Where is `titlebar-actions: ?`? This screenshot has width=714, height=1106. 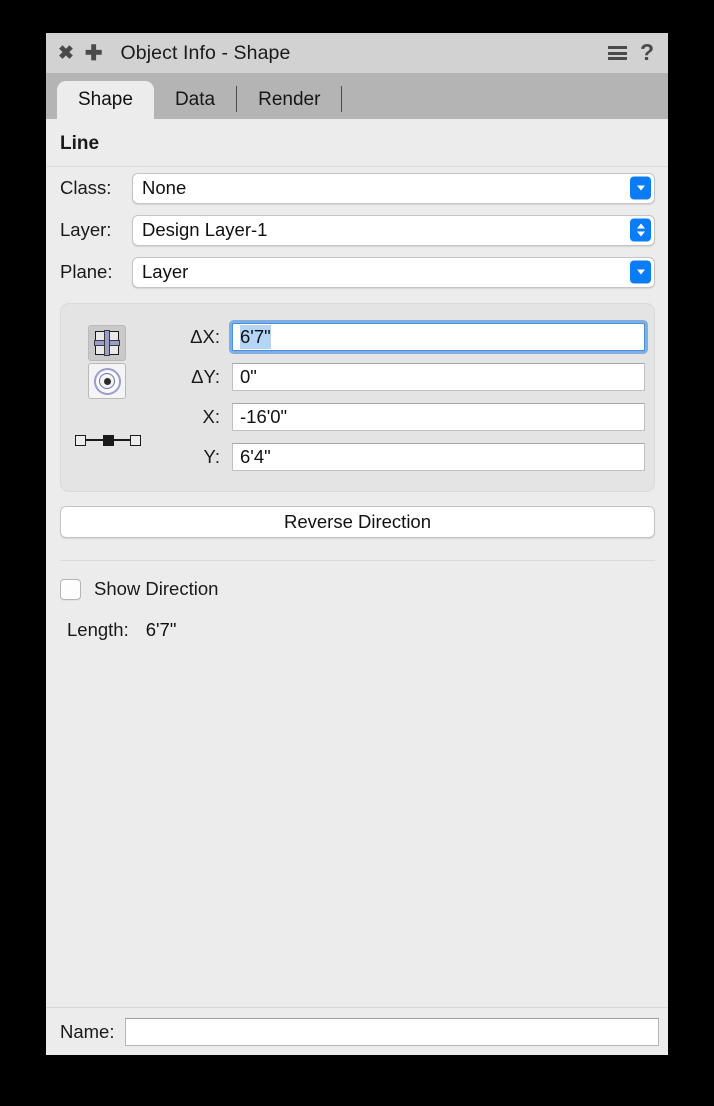 titlebar-actions: ? is located at coordinates (630, 52).